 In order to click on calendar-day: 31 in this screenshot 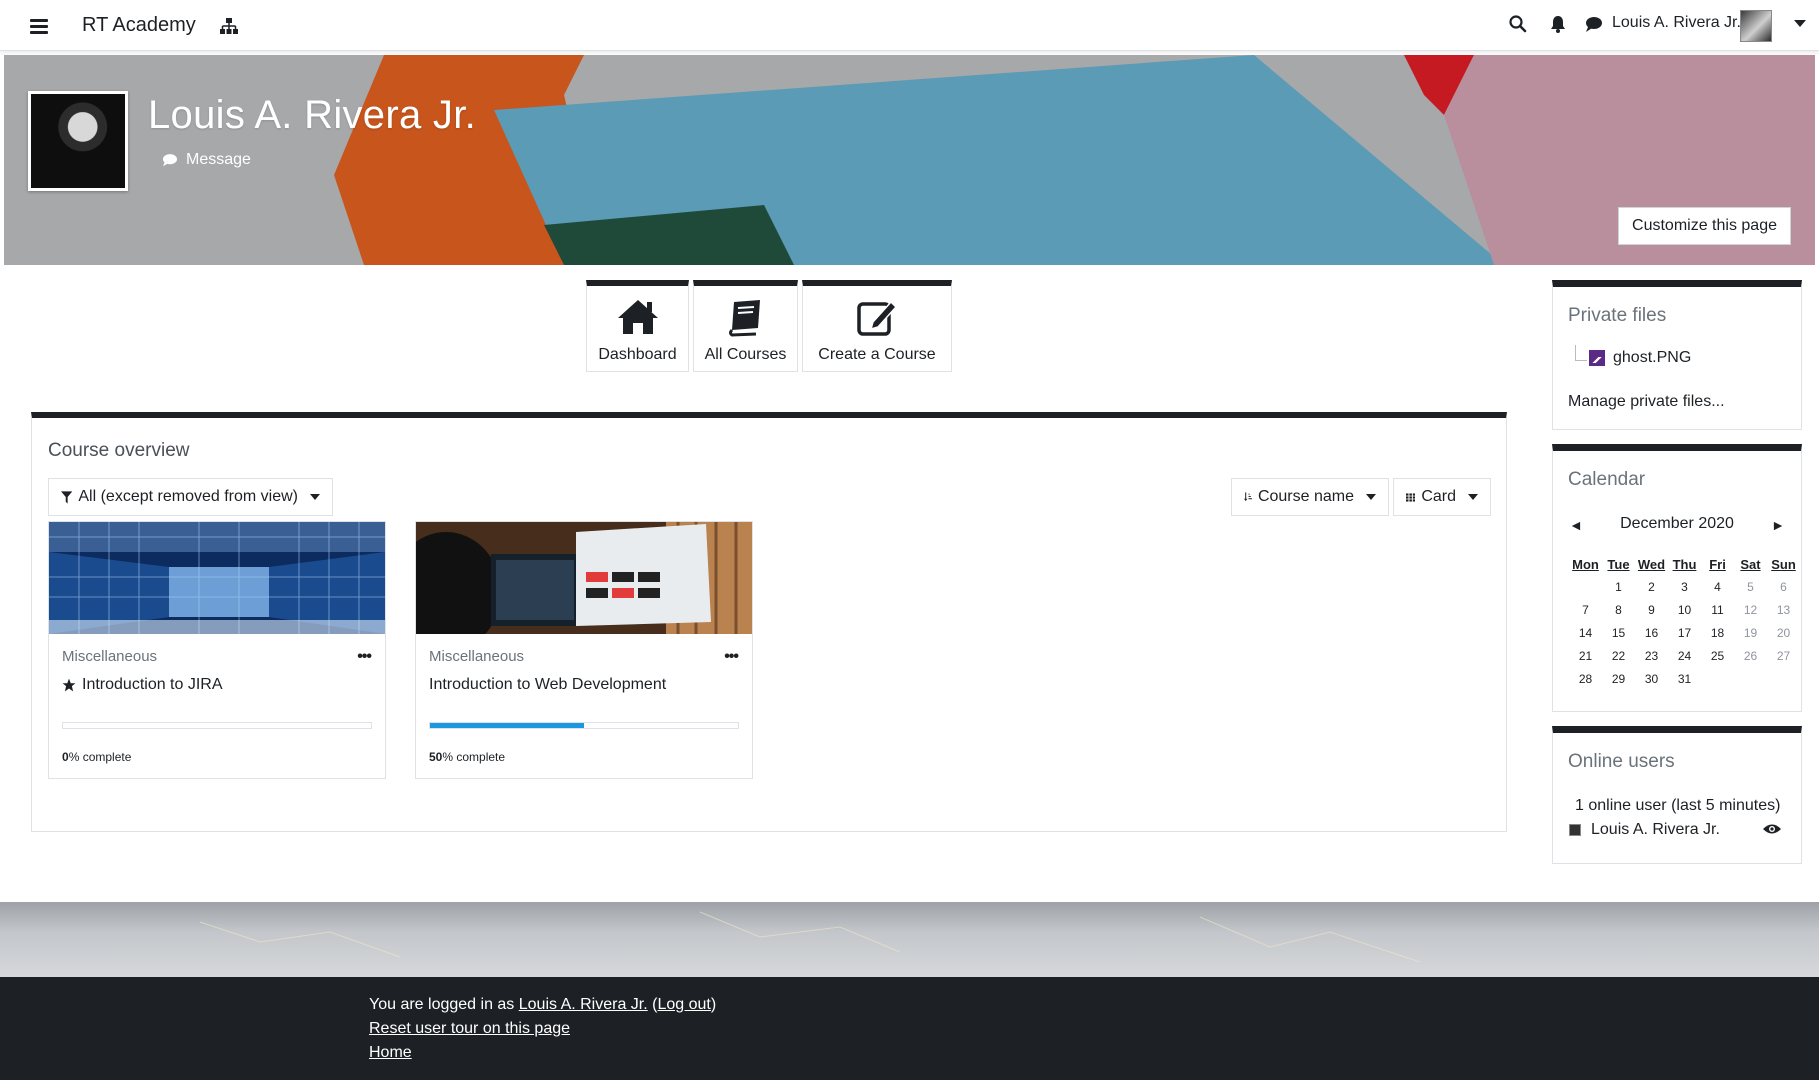, I will do `click(1684, 678)`.